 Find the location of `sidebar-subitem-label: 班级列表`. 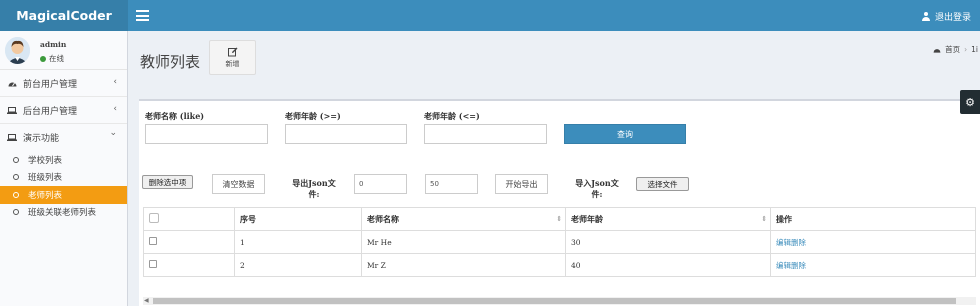

sidebar-subitem-label: 班级列表 is located at coordinates (45, 178).